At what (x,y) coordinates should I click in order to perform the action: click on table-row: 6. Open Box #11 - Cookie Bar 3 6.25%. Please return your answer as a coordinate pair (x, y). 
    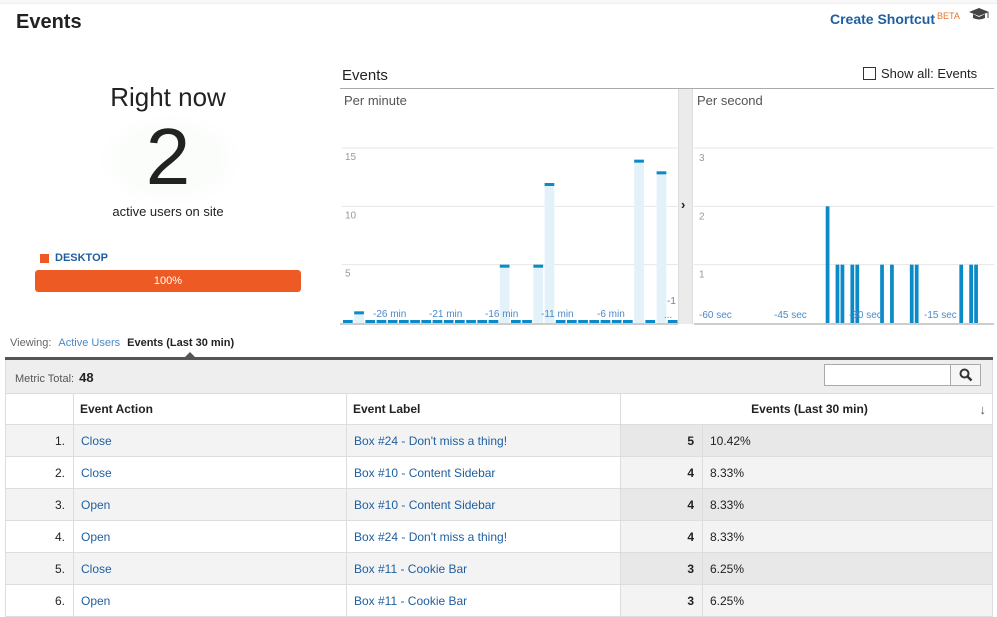
    Looking at the image, I should click on (499, 600).